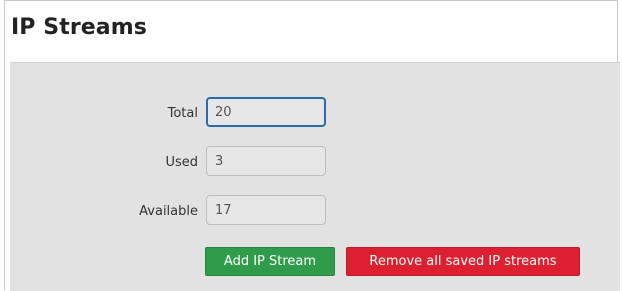 Image resolution: width=622 pixels, height=291 pixels. What do you see at coordinates (270, 261) in the screenshot?
I see `add-ip-stream-button: Add IP Stream` at bounding box center [270, 261].